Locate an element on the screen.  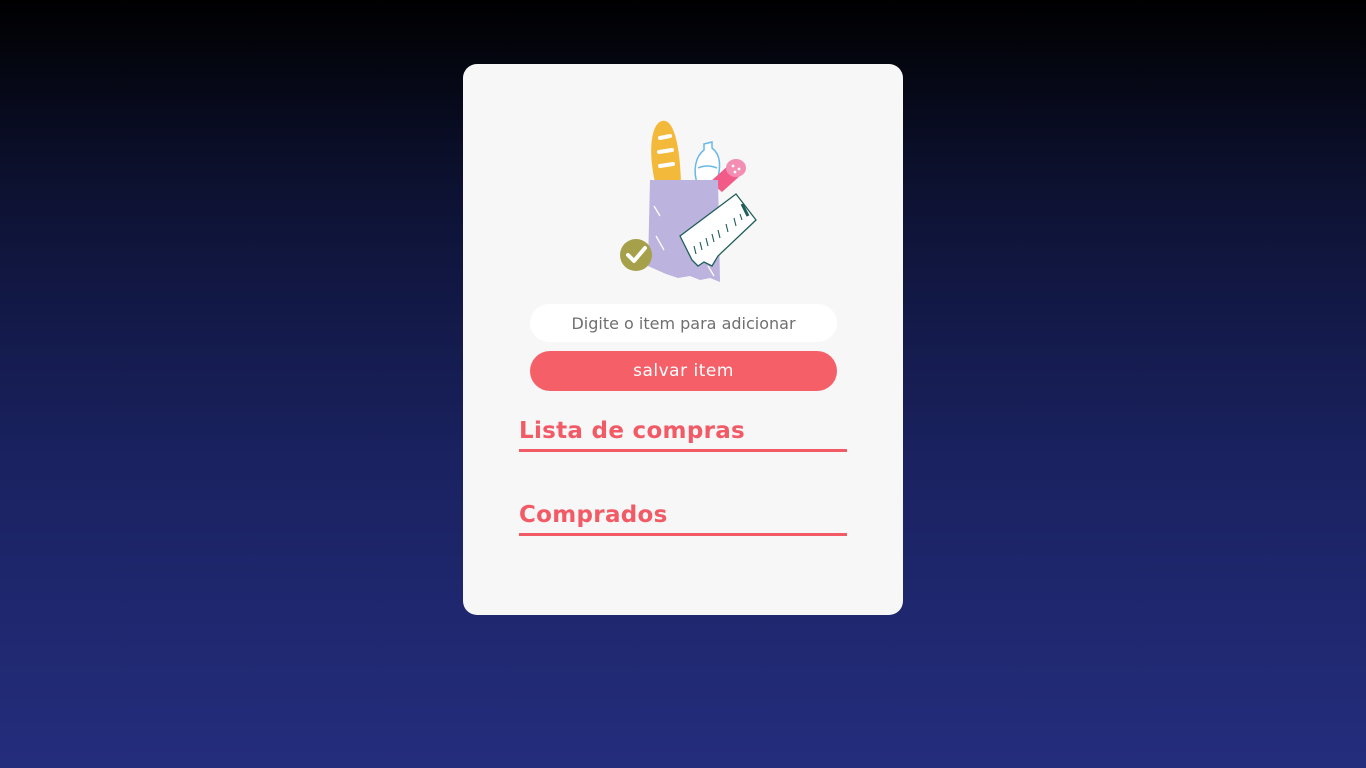
shopping-list-title: Lista de compras is located at coordinates (683, 434).